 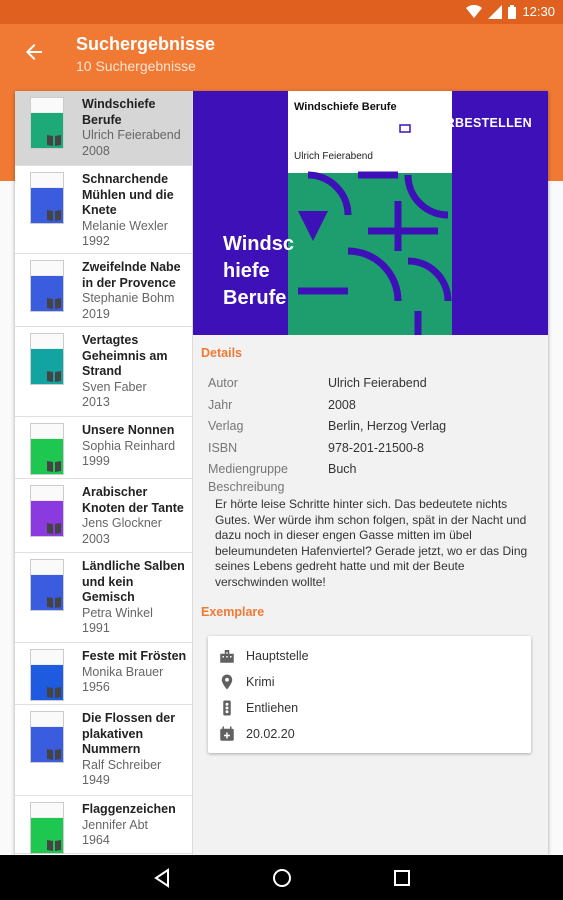 What do you see at coordinates (405, 123) in the screenshot?
I see `print-icon` at bounding box center [405, 123].